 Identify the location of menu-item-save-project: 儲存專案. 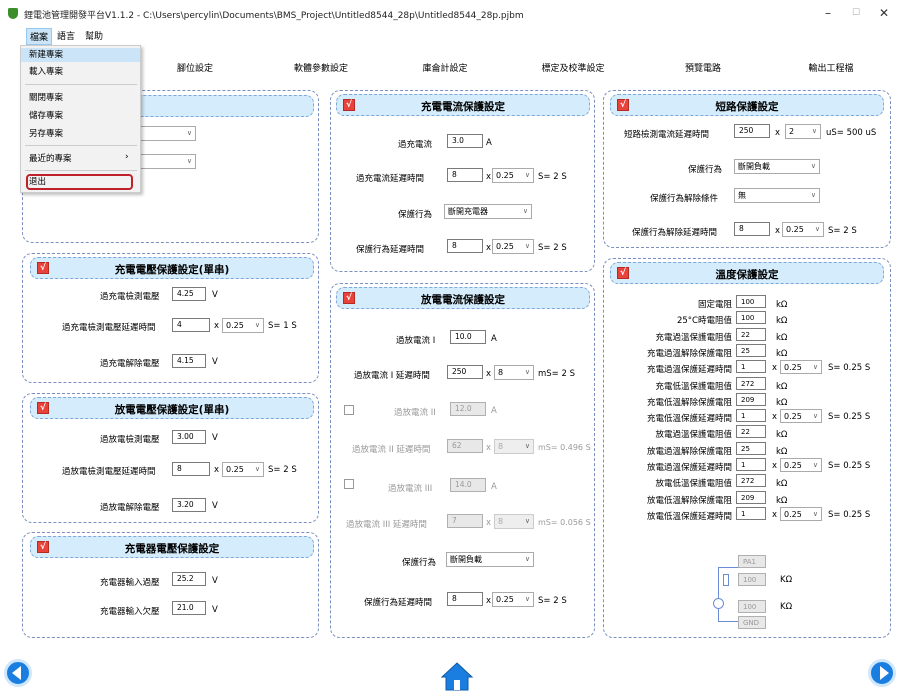
(80, 116).